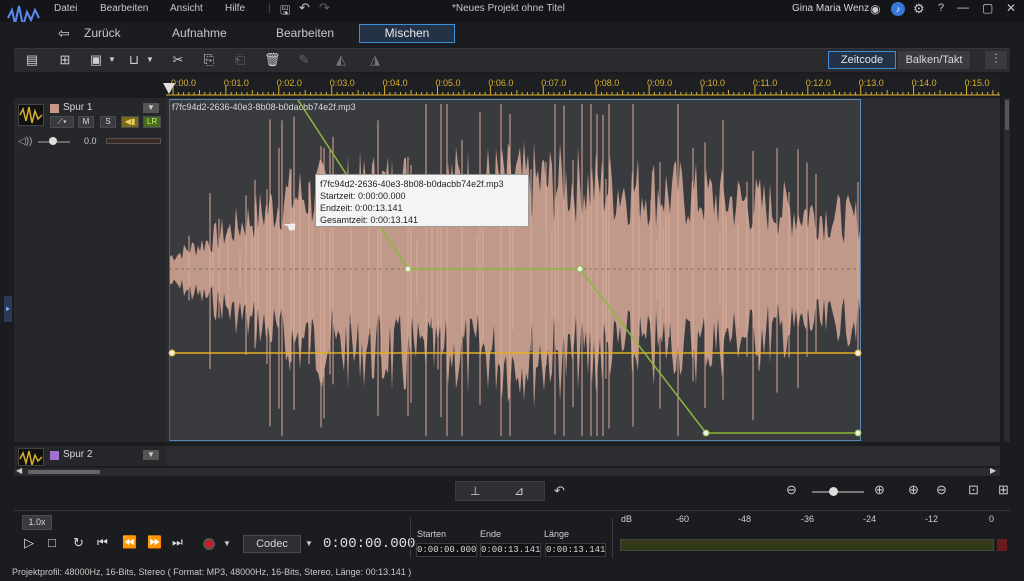 The width and height of the screenshot is (1024, 581). Describe the element at coordinates (199, 33) in the screenshot. I see `tab-record: Aufnahme` at that location.